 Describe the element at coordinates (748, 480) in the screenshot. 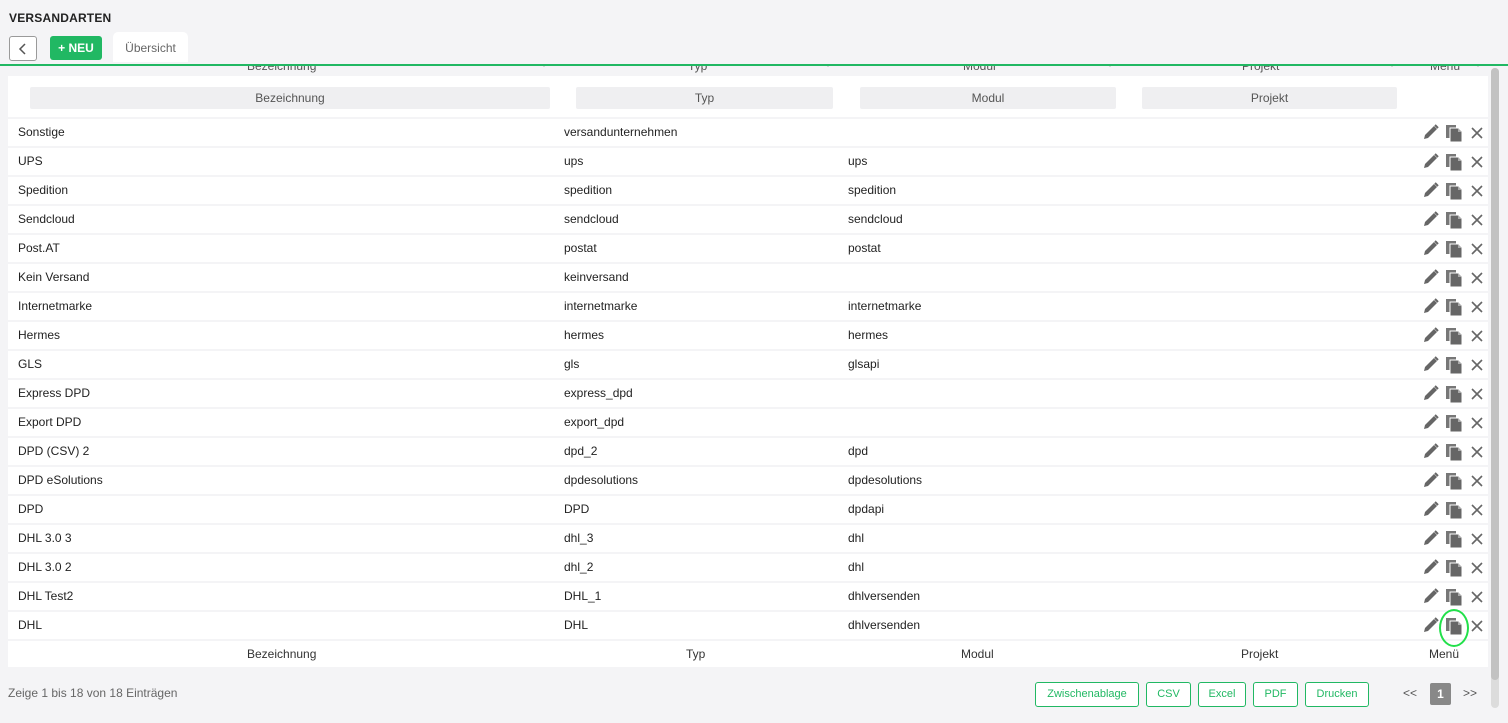

I see `table-row: DPD eSolutions dpdesolutions dpdesolutions` at that location.